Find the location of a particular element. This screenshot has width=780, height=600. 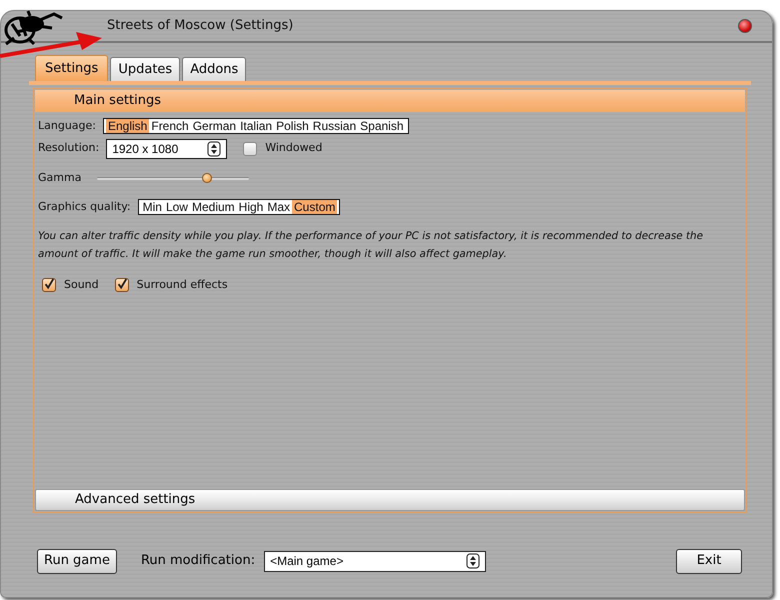

quality-option: Max is located at coordinates (278, 207).